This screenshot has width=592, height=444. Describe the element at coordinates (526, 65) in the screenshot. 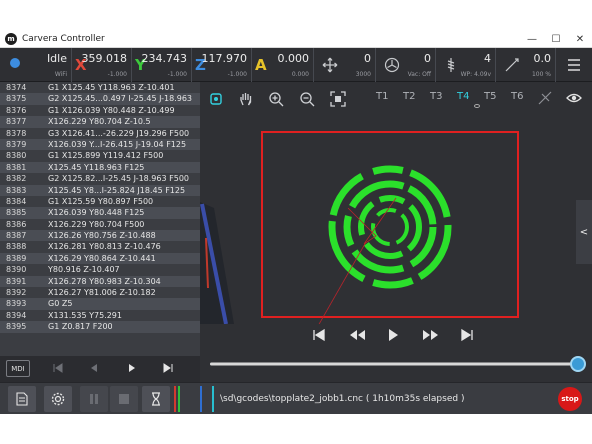

I see `laser-power: 0.0 100 %` at that location.